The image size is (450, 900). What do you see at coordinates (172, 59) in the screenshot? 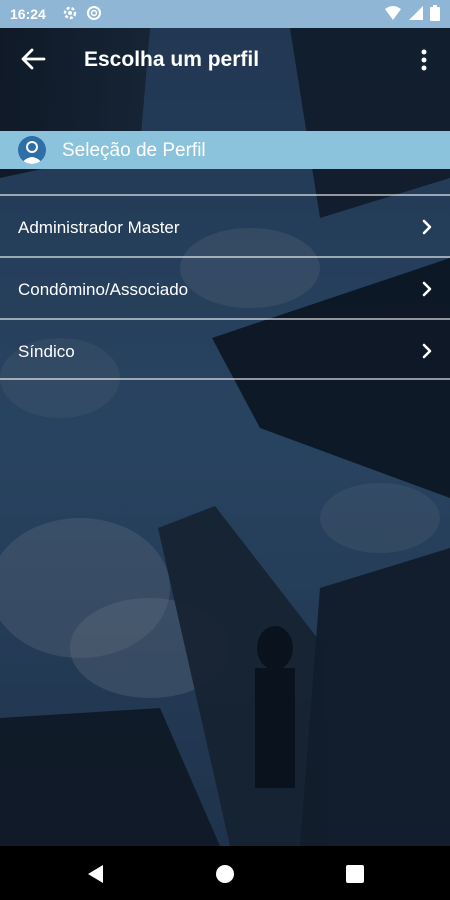
I see `page-title: Escolha um perfil` at bounding box center [172, 59].